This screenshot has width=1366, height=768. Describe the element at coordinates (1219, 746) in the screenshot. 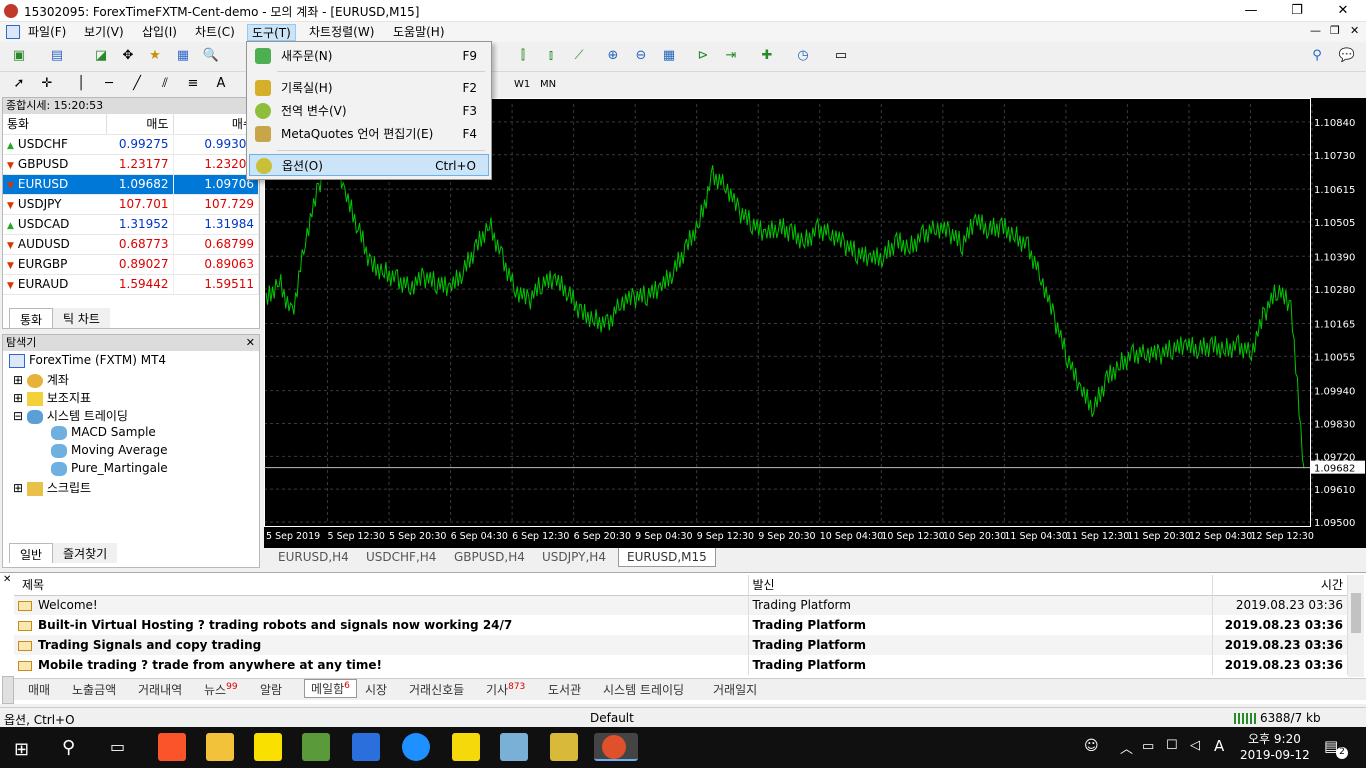

I see `ime-indicator: A` at that location.